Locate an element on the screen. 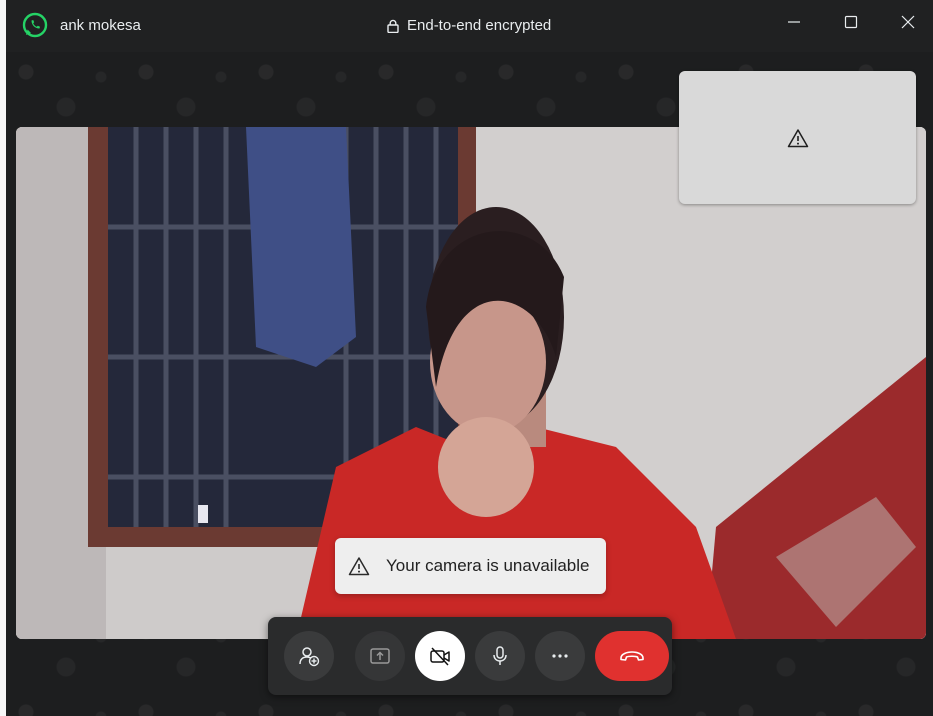  maximize-button is located at coordinates (851, 22).